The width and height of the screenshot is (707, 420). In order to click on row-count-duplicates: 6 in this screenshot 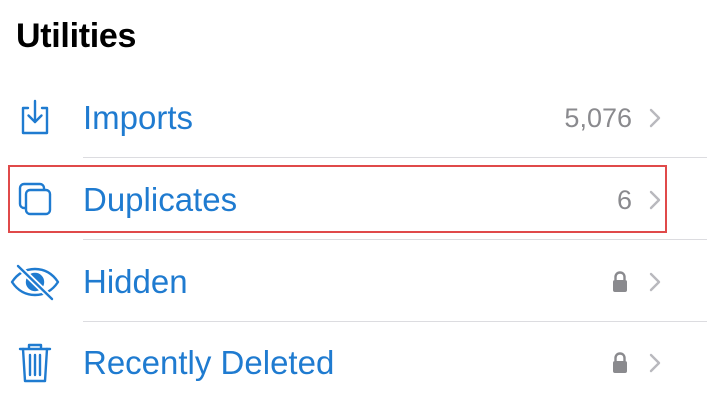, I will do `click(624, 200)`.